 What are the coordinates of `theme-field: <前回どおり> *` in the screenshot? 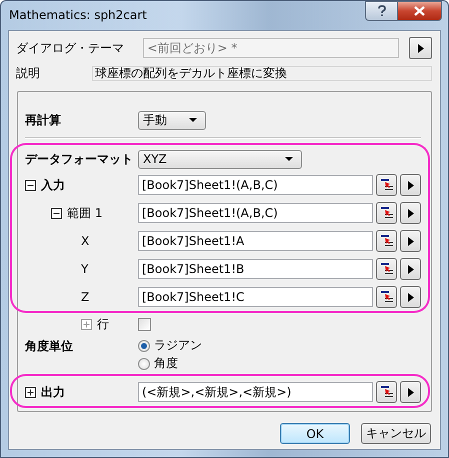 It's located at (271, 48).